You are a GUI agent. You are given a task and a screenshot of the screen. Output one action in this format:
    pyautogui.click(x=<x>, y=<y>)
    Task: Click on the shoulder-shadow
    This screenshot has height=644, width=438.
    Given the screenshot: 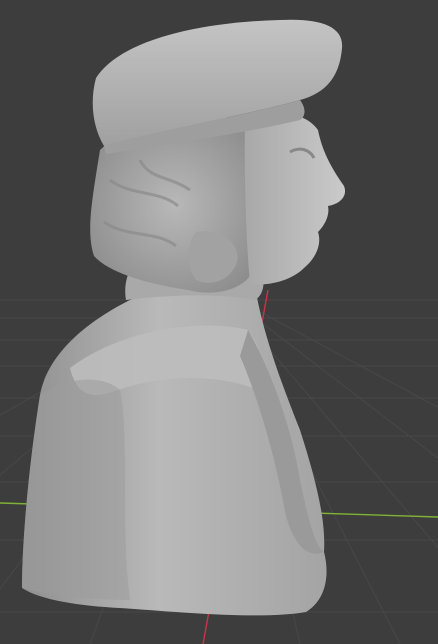 What is the action you would take?
    pyautogui.click(x=76, y=489)
    